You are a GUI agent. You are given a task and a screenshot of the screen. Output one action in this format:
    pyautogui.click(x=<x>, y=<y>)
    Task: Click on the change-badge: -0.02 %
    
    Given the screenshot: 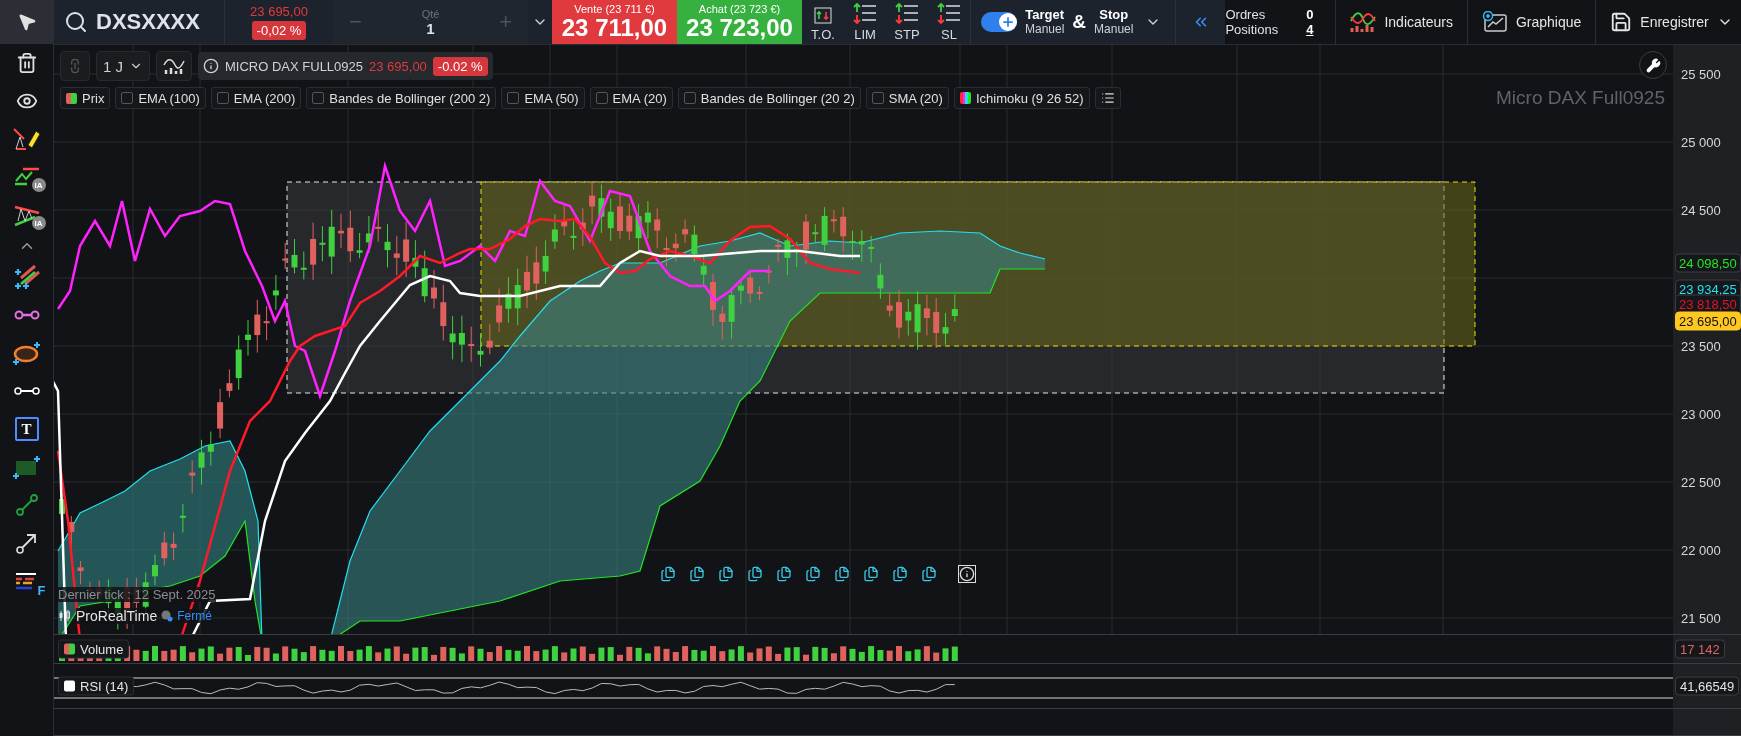 What is the action you would take?
    pyautogui.click(x=460, y=66)
    